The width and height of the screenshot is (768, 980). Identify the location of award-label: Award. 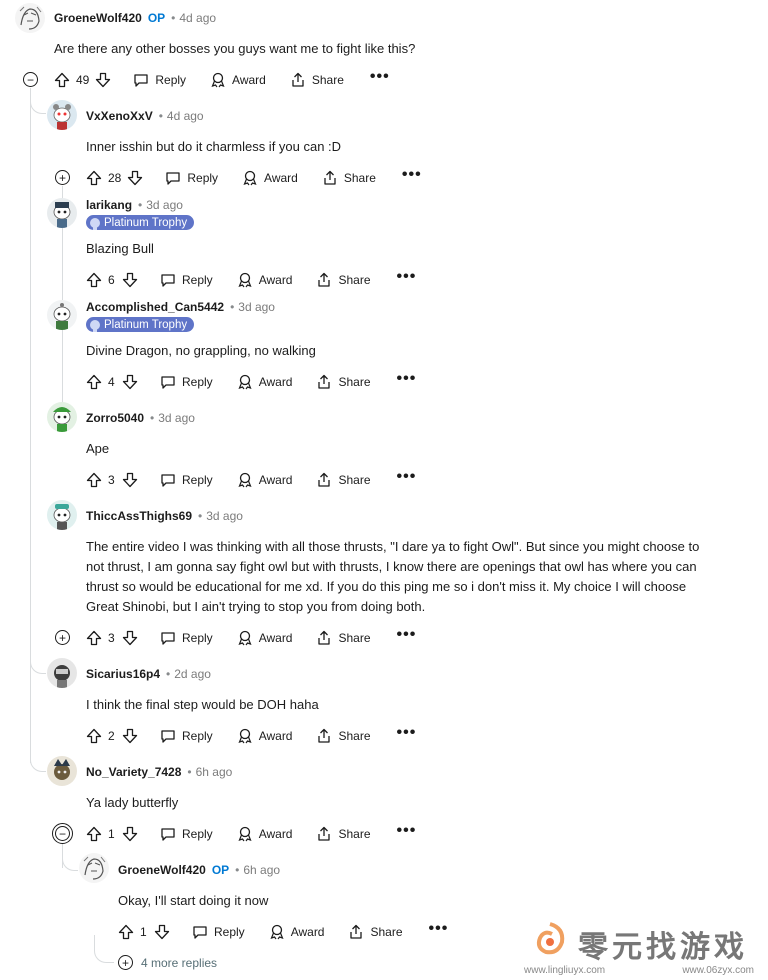
(275, 382).